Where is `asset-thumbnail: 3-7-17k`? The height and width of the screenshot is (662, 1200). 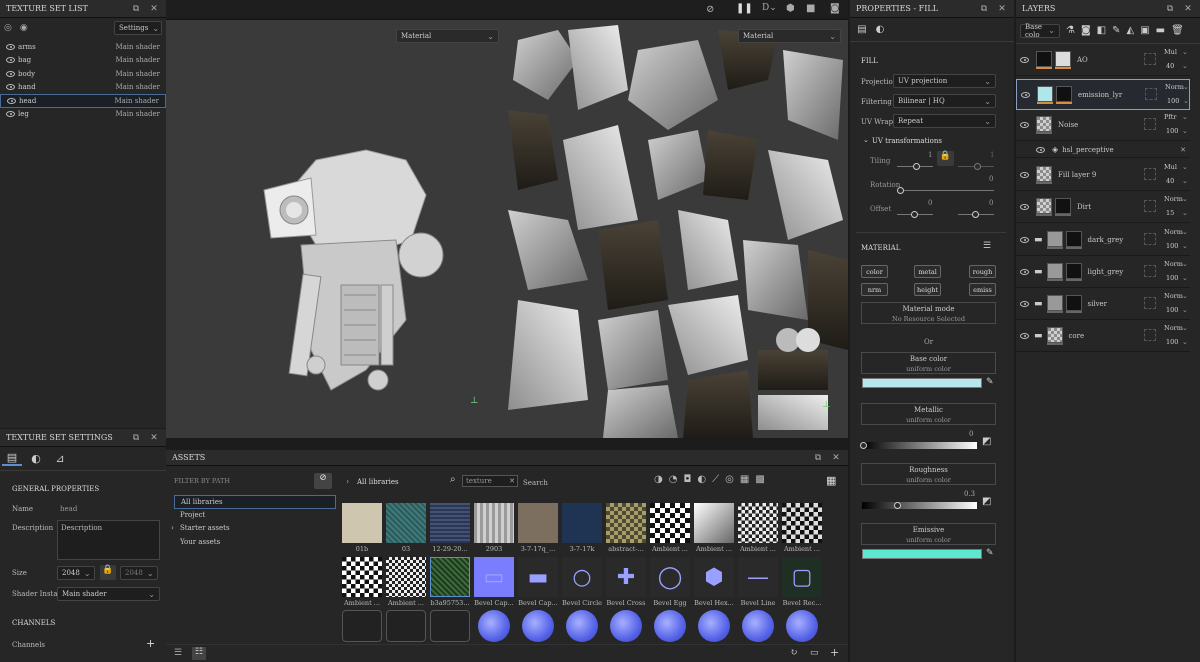 asset-thumbnail: 3-7-17k is located at coordinates (582, 528).